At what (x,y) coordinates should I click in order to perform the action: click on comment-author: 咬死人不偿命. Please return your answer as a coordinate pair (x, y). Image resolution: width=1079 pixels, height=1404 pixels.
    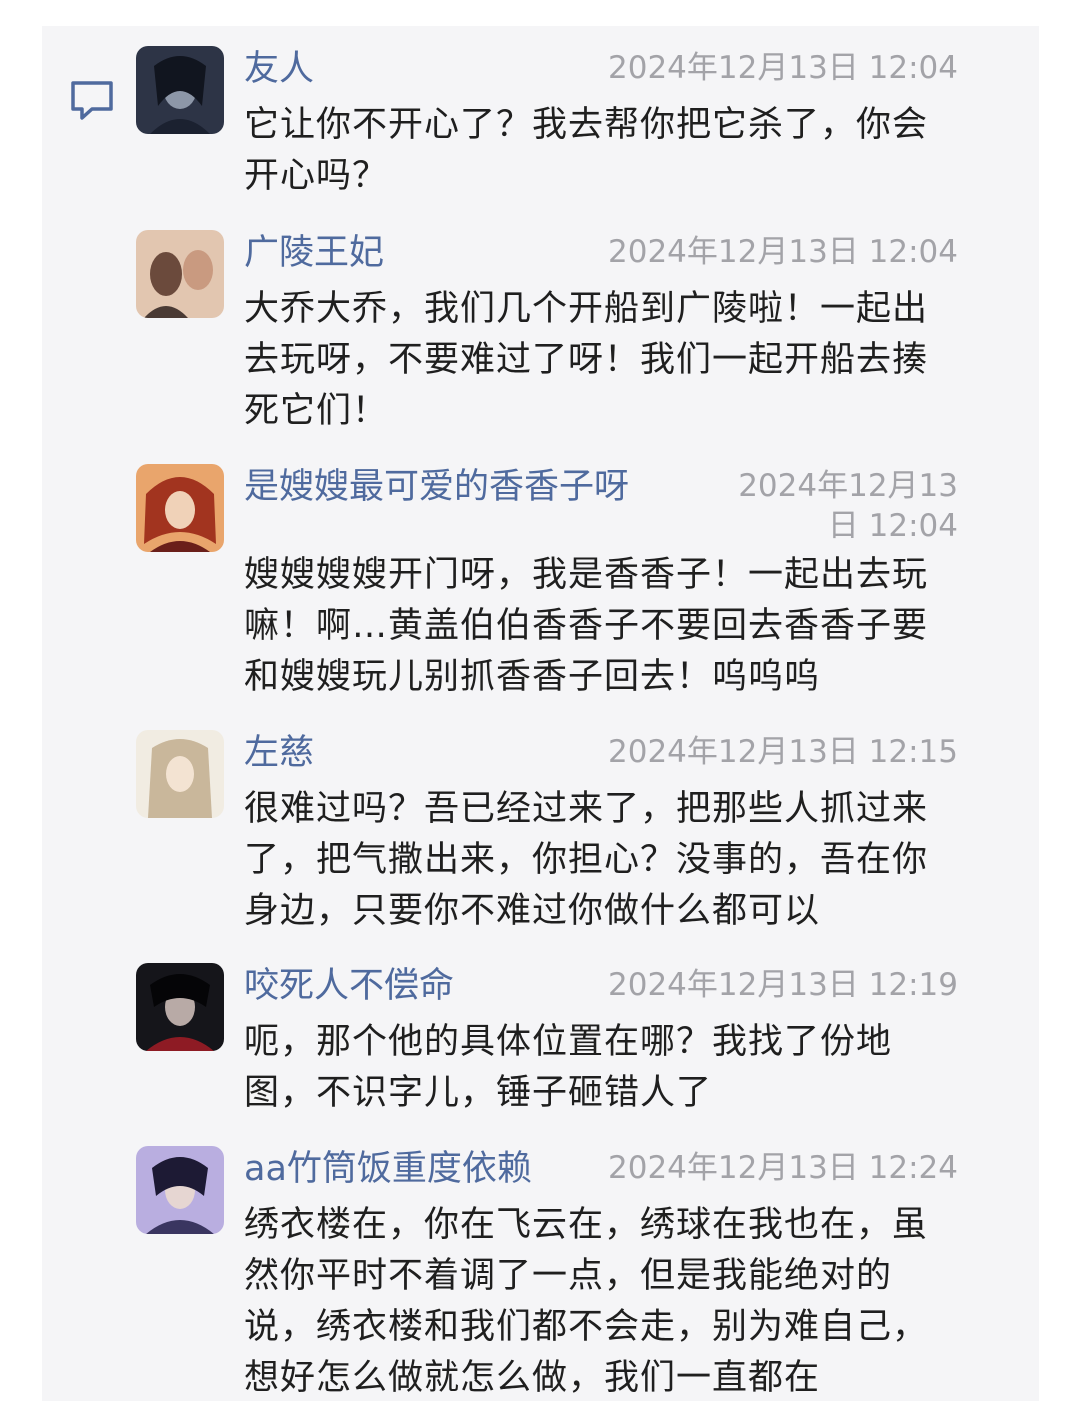
    Looking at the image, I should click on (349, 986).